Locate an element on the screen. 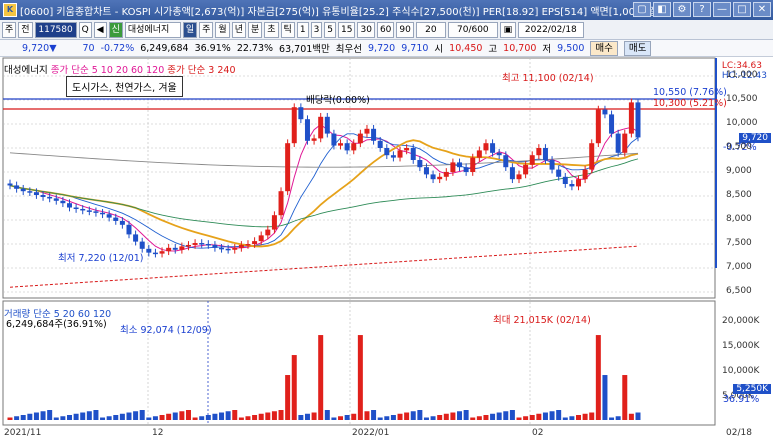 This screenshot has width=773, height=439. date-axis-tick: 2022/01 is located at coordinates (371, 433).